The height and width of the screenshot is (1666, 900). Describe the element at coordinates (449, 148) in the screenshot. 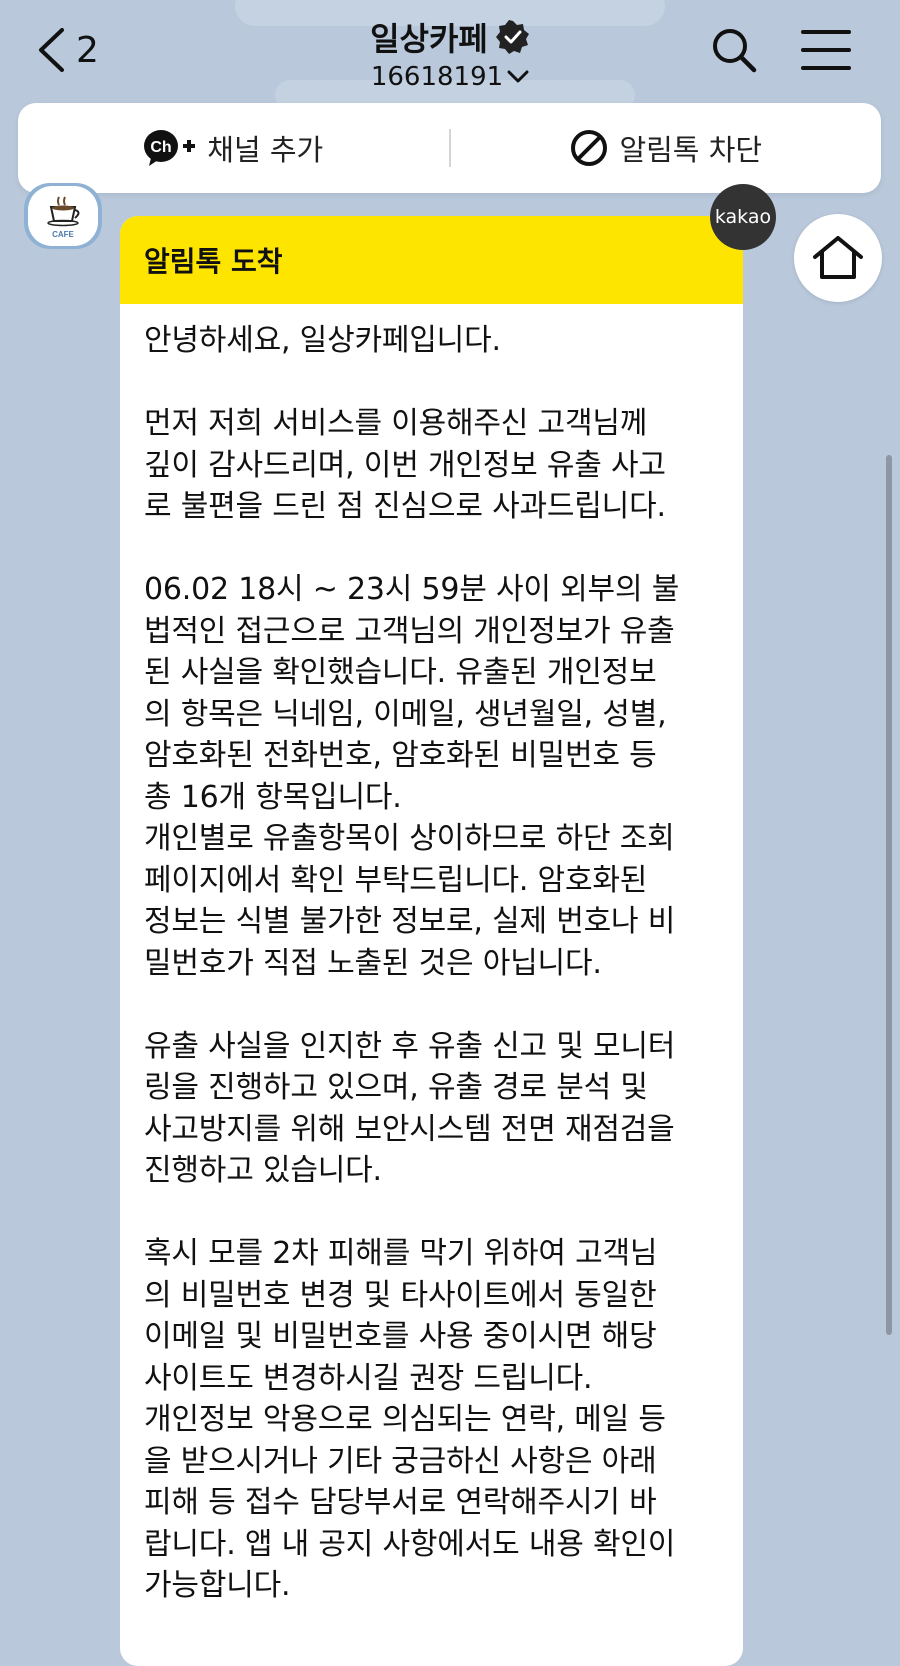

I see `channel-action-bar: Ch 채널 추가 알림톡 차단` at that location.